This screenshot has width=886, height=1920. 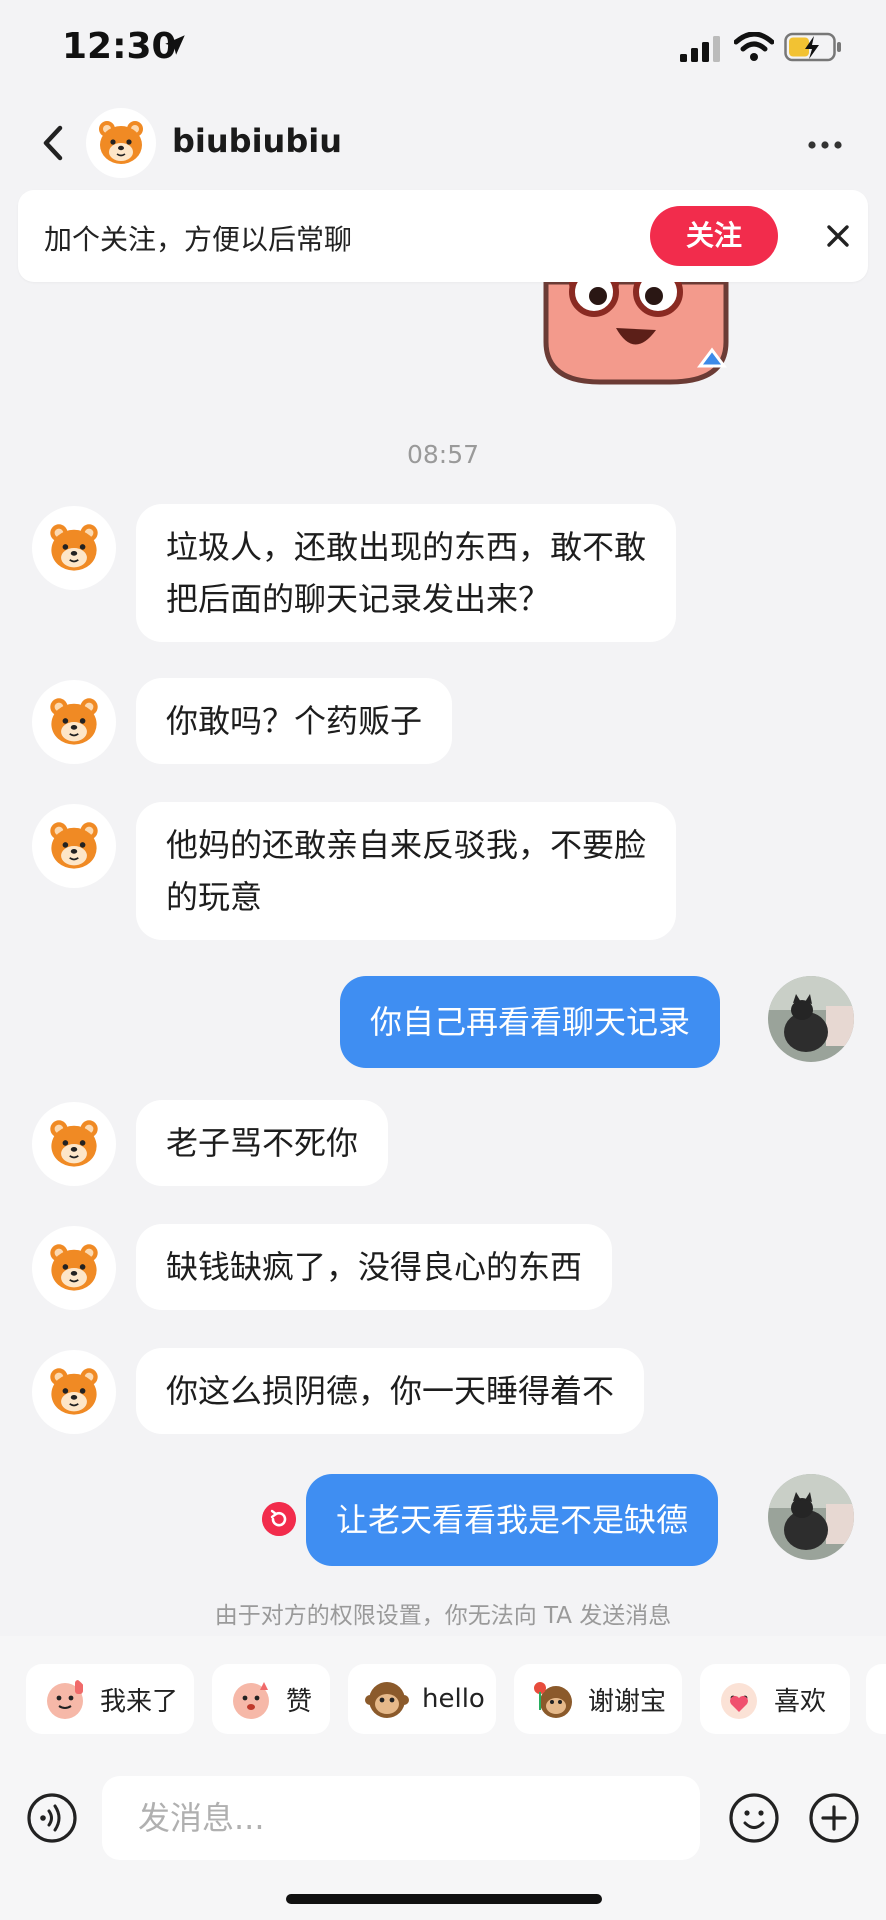 What do you see at coordinates (406, 871) in the screenshot?
I see `message-bubble-received: 他妈的还敢亲自来反驳我，不要脸 的玩意` at bounding box center [406, 871].